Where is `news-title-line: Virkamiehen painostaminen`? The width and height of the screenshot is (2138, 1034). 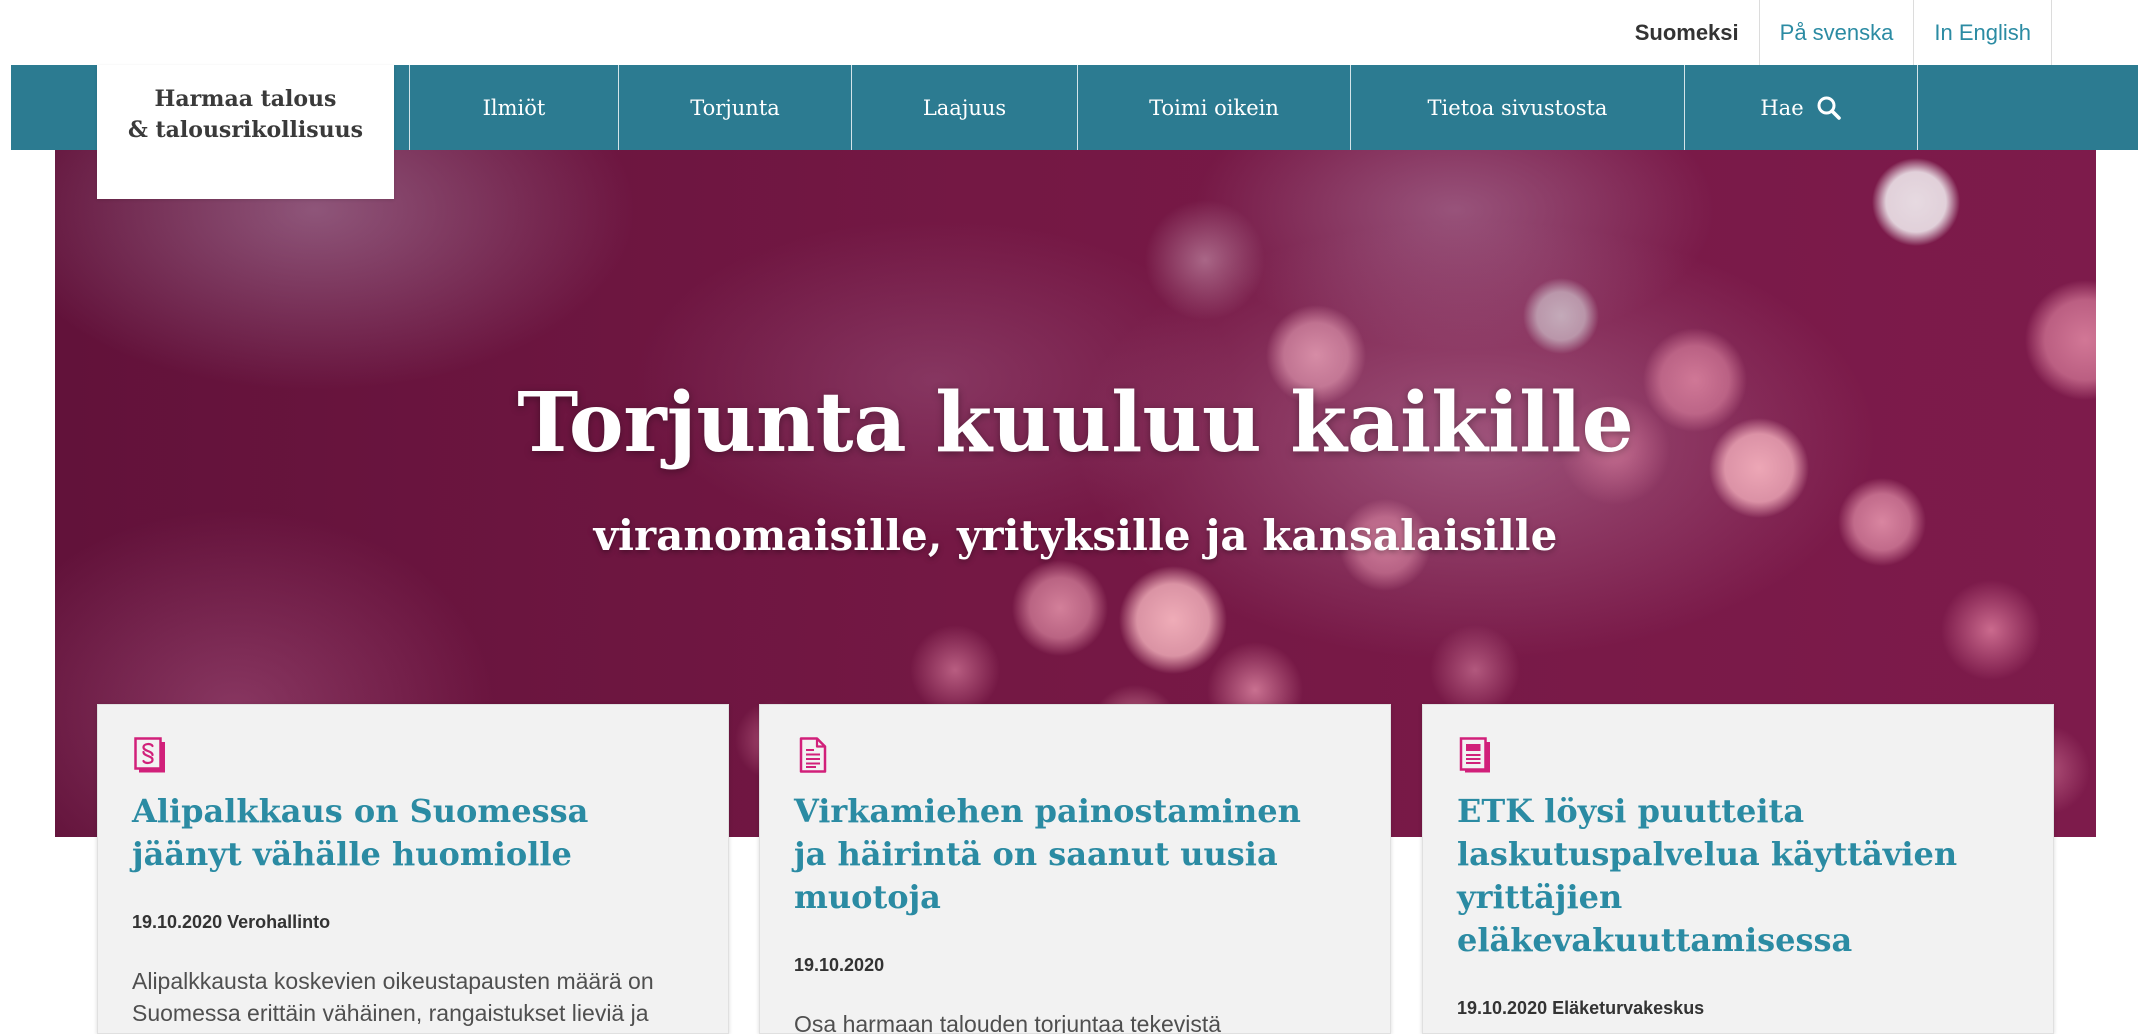
news-title-line: Virkamiehen painostaminen is located at coordinates (1047, 811).